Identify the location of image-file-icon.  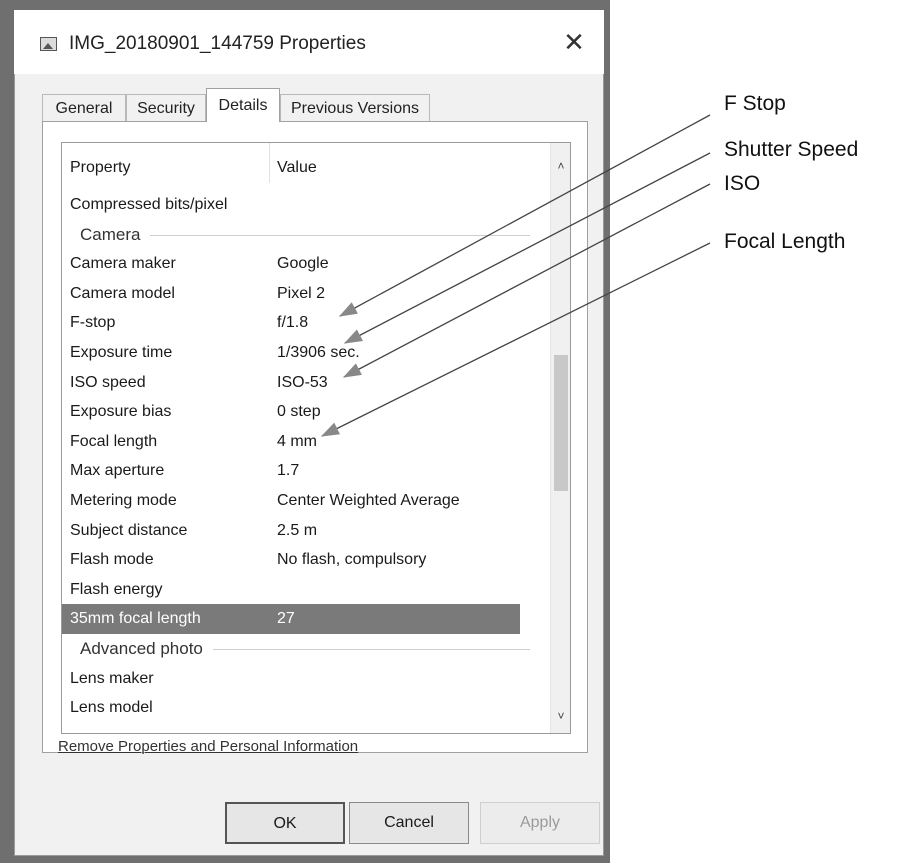
(48, 44).